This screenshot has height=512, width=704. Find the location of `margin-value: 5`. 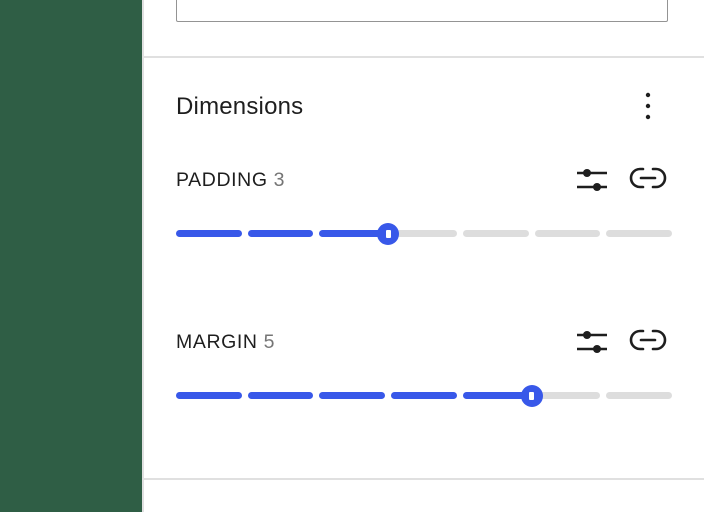

margin-value: 5 is located at coordinates (269, 342).